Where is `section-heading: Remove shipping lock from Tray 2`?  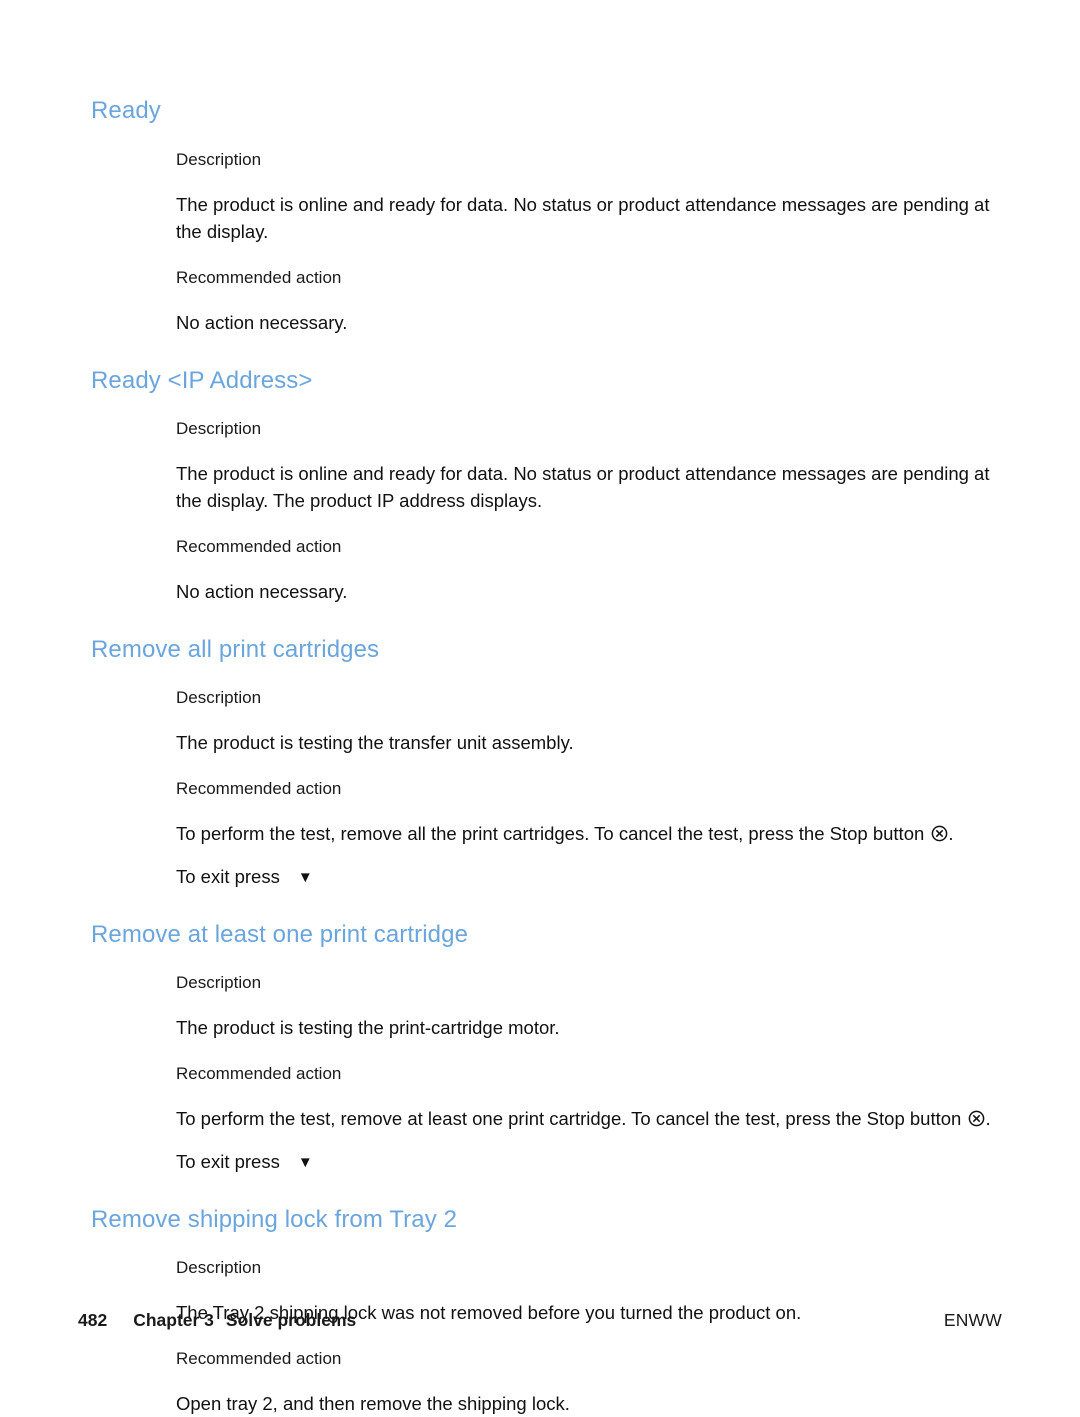
section-heading: Remove shipping lock from Tray 2 is located at coordinates (274, 1219).